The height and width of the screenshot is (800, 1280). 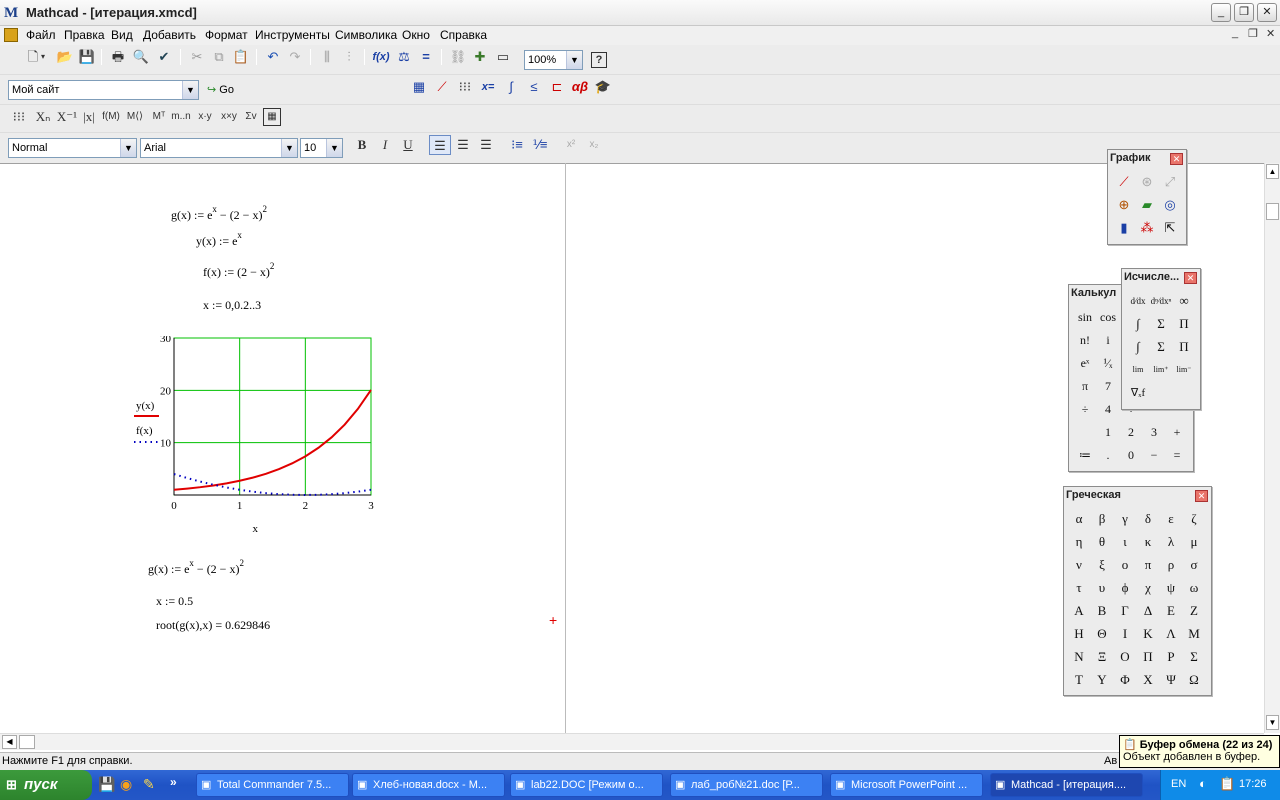 What do you see at coordinates (205, 117) in the screenshot?
I see `dot-product-icon: x·y` at bounding box center [205, 117].